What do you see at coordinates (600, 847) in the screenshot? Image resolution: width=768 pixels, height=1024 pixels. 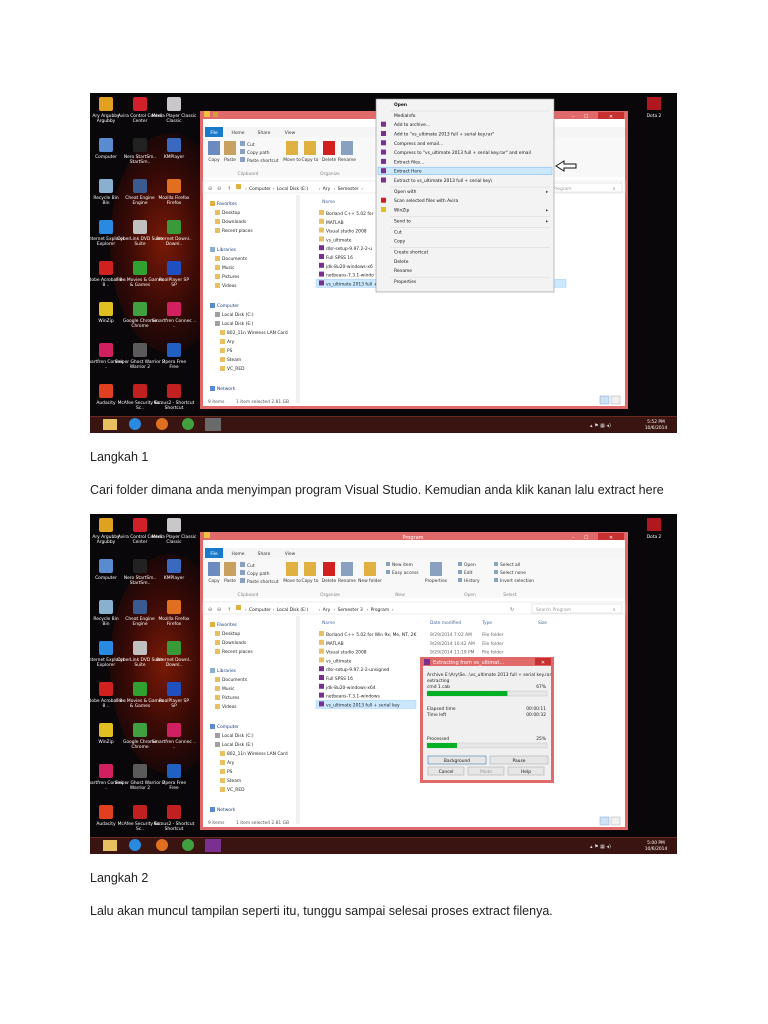 I see `tray-icons: ▴ ⚑ ▦ ◂)` at bounding box center [600, 847].